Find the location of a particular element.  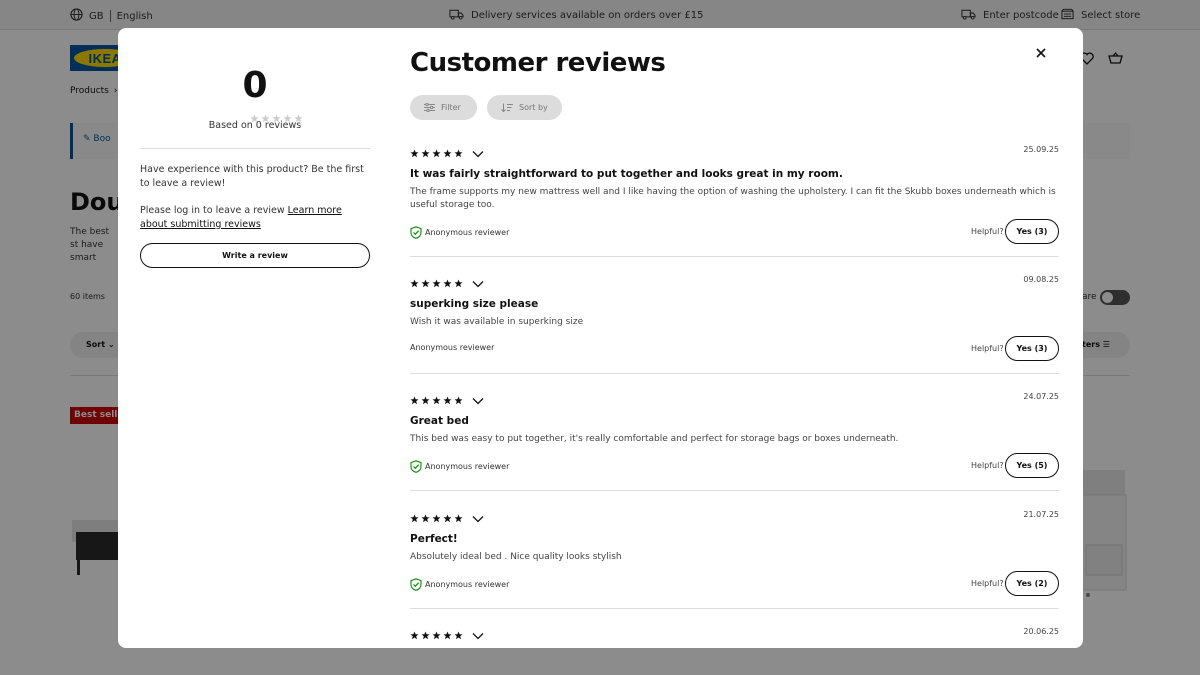

close-icon is located at coordinates (1041, 53).